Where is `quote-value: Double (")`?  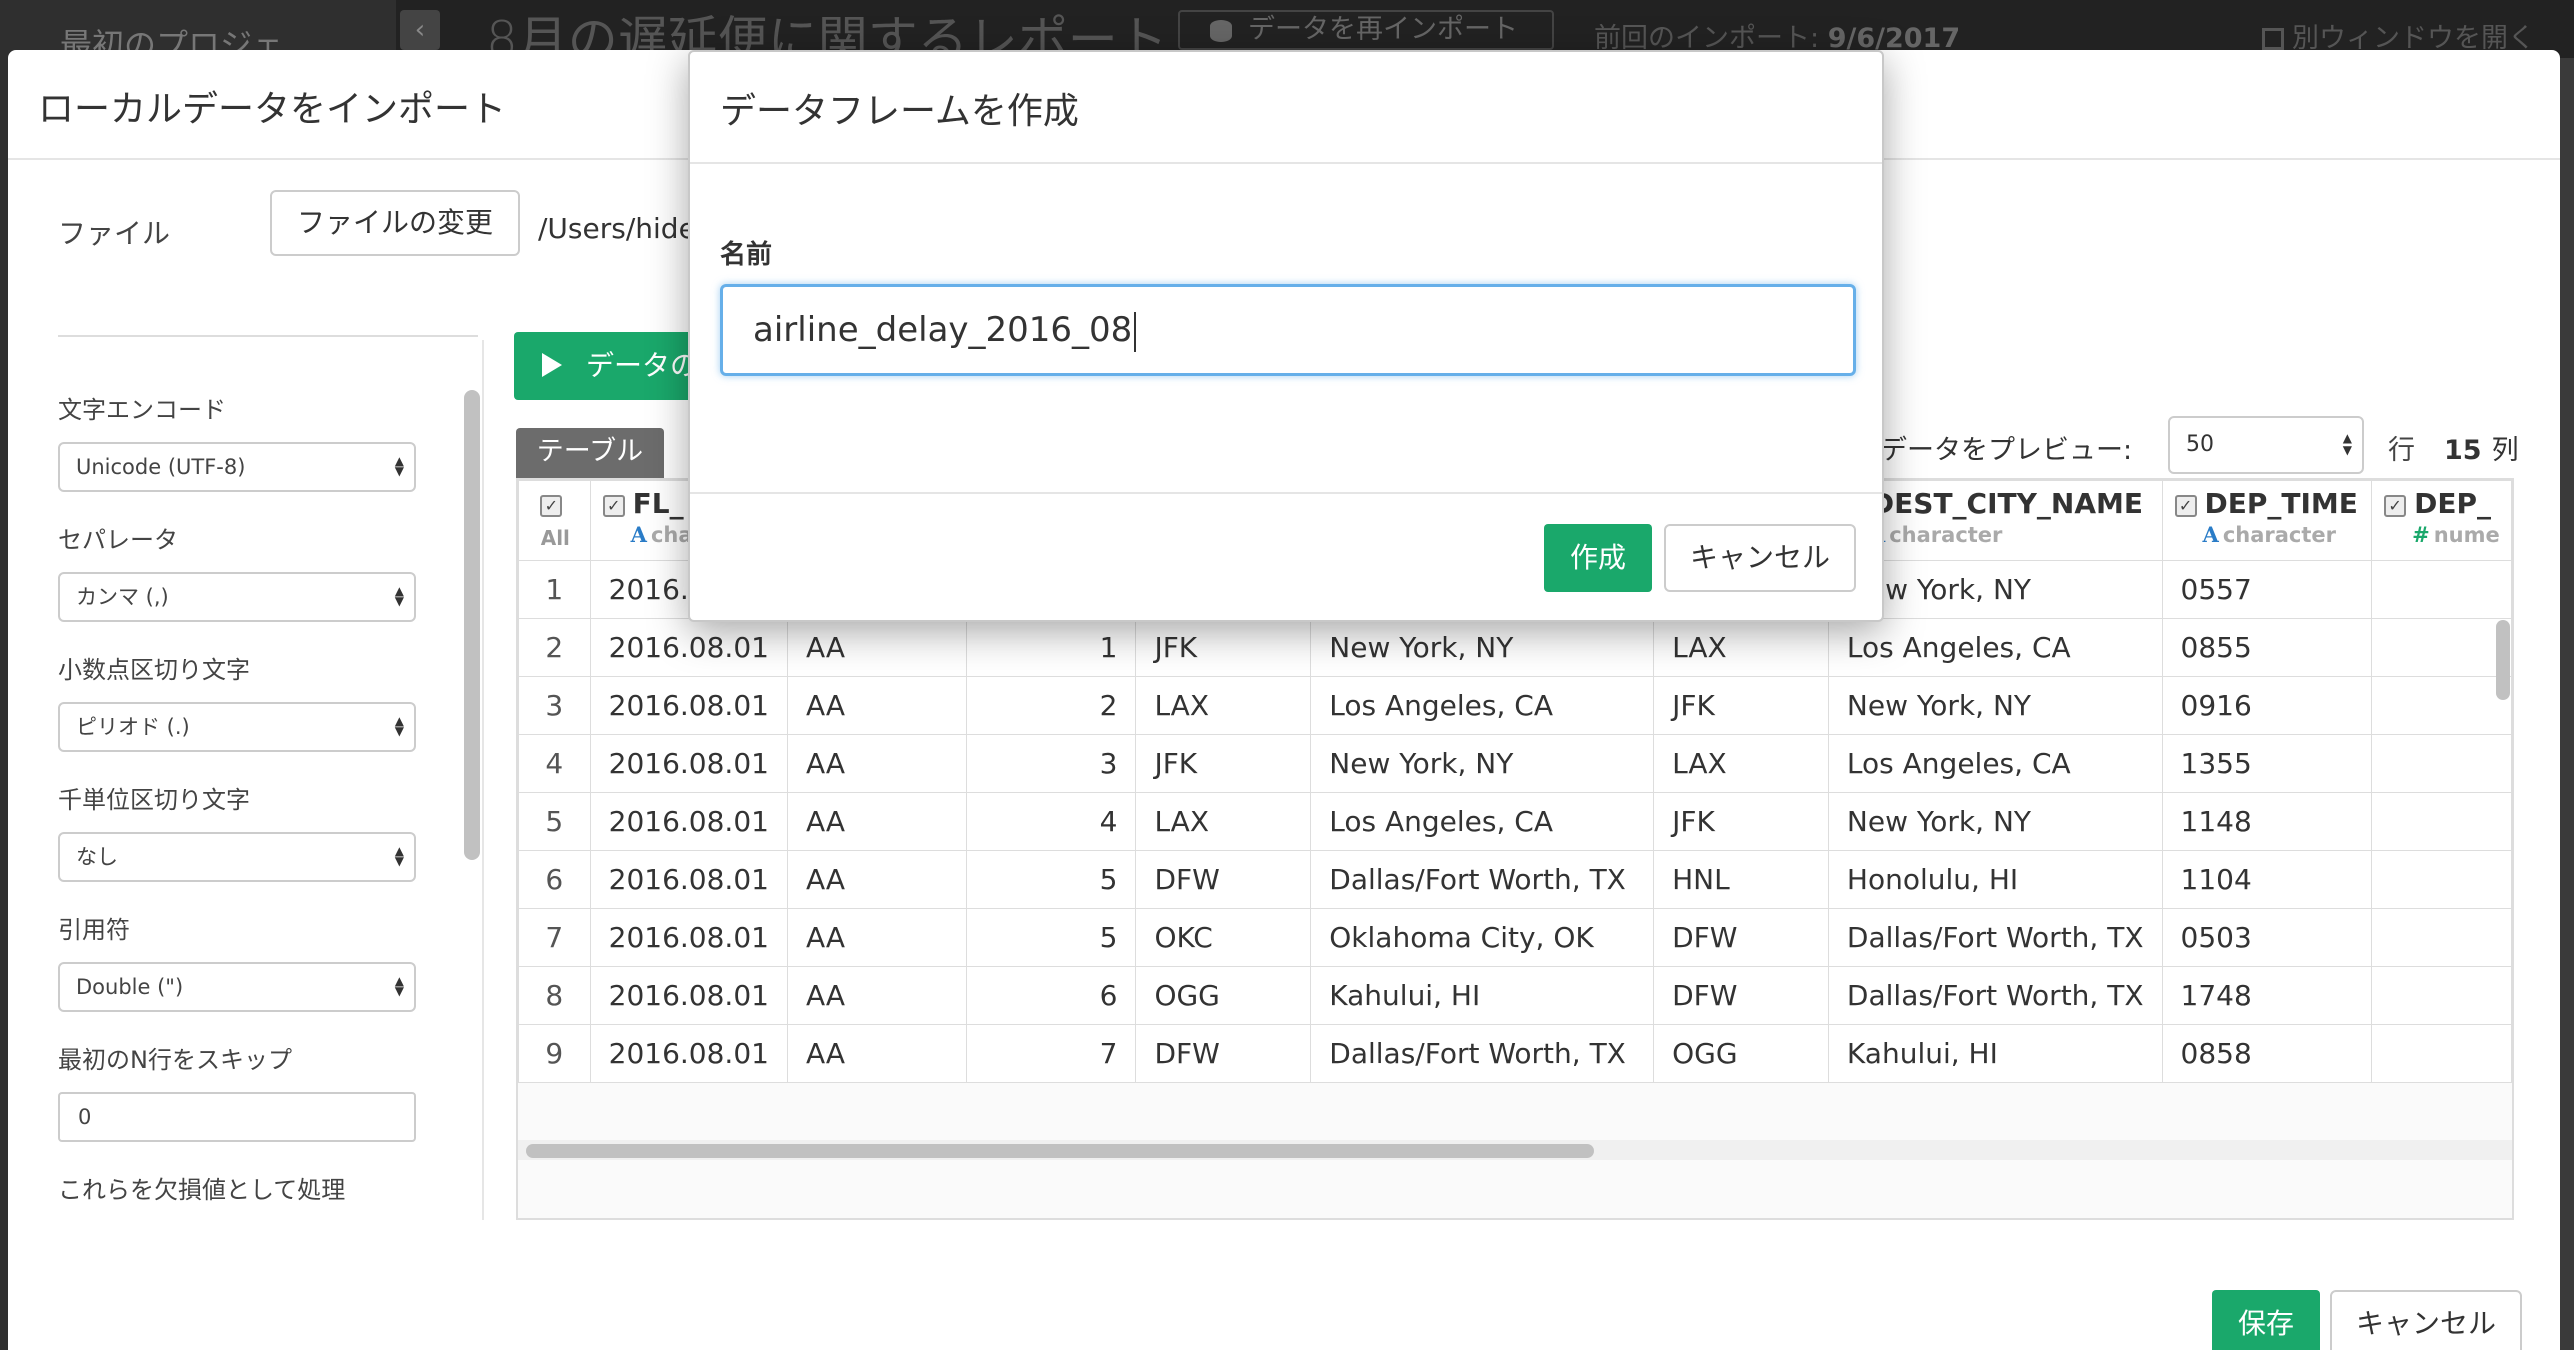 quote-value: Double (") is located at coordinates (130, 987).